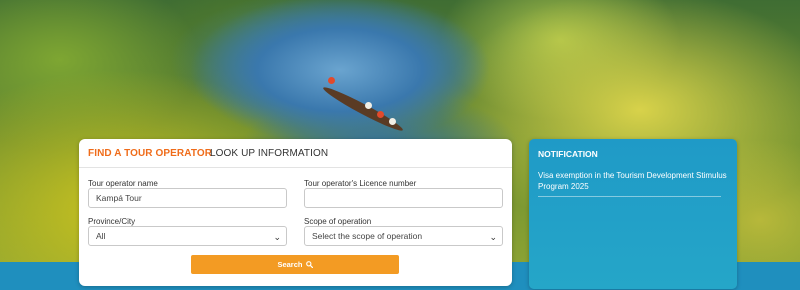 The image size is (800, 290). Describe the element at coordinates (123, 183) in the screenshot. I see `operator-name-label: Tour operator name` at that location.